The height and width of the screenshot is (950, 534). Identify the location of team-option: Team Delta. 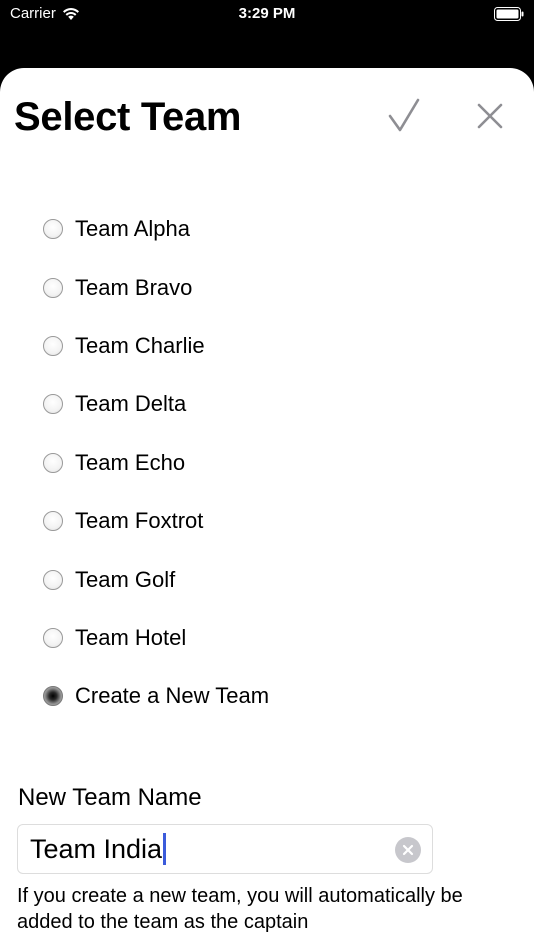
(267, 404).